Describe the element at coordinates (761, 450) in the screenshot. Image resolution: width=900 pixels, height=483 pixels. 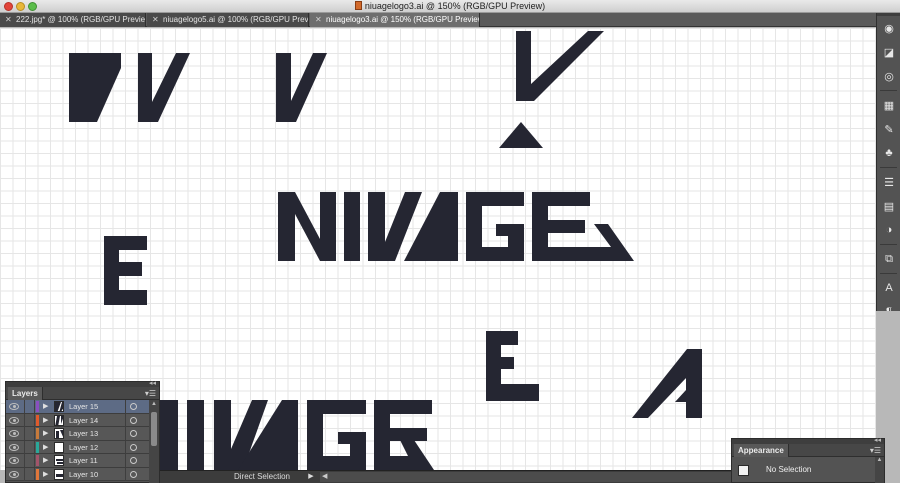
I see `appearance-tab: Appearance` at that location.